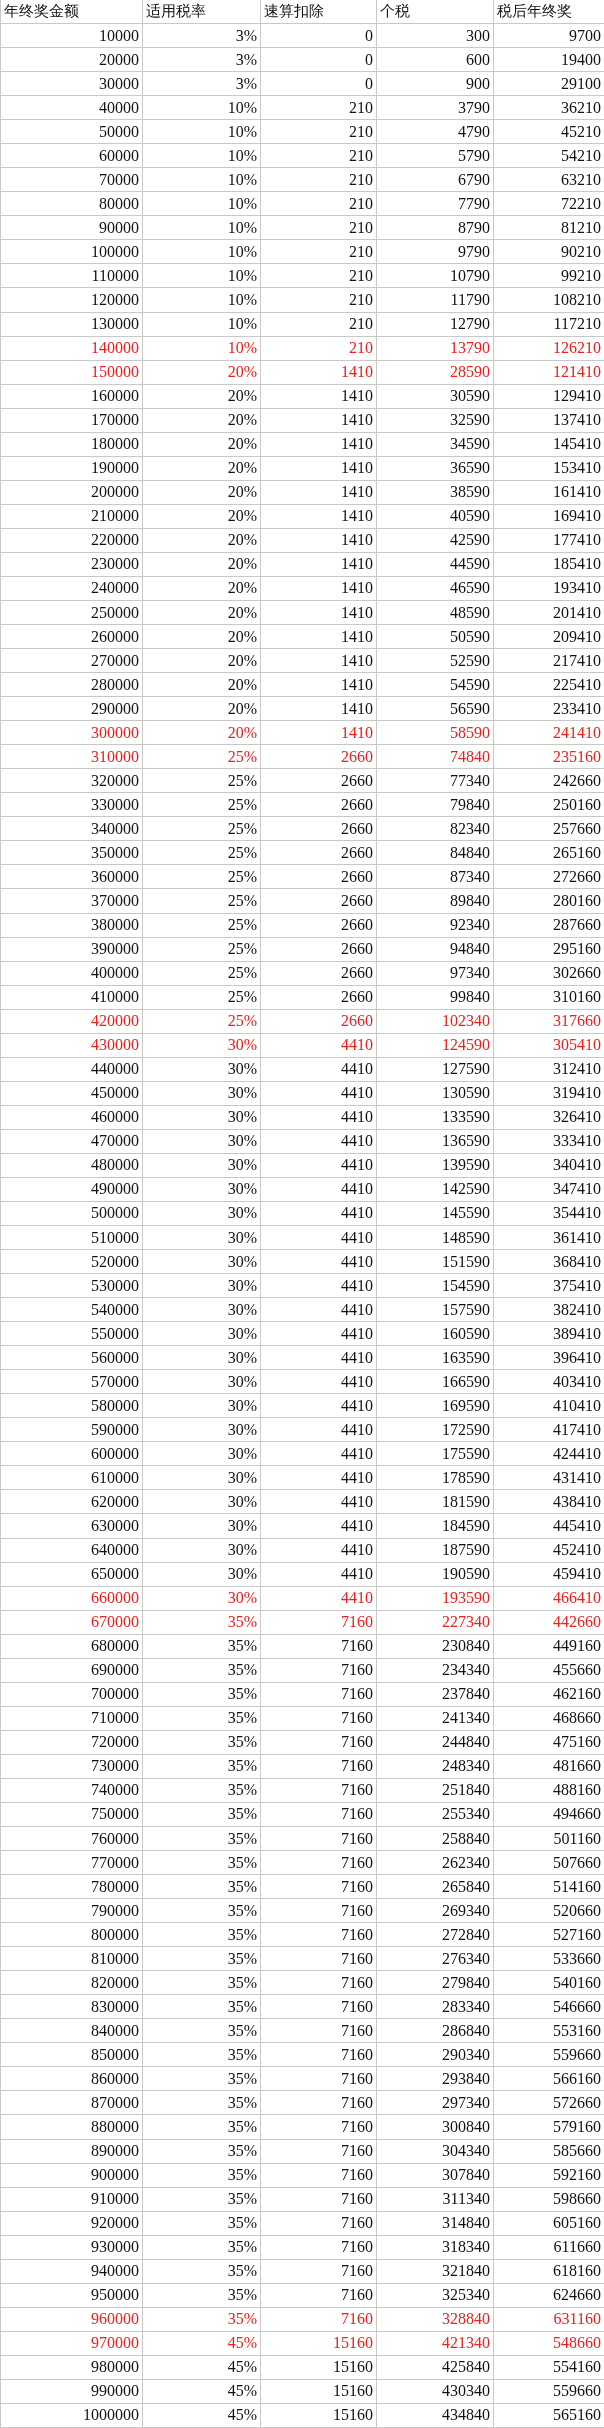  Describe the element at coordinates (435, 853) in the screenshot. I see `table-cell: 84840` at that location.